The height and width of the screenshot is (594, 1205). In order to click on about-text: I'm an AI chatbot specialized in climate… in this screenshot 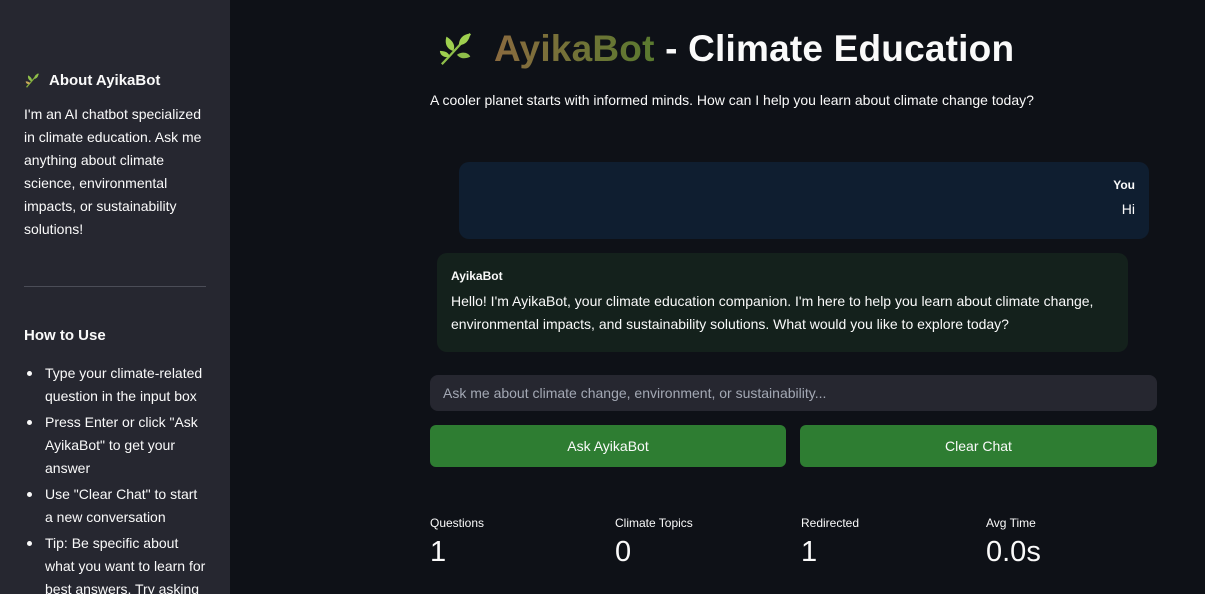, I will do `click(113, 171)`.